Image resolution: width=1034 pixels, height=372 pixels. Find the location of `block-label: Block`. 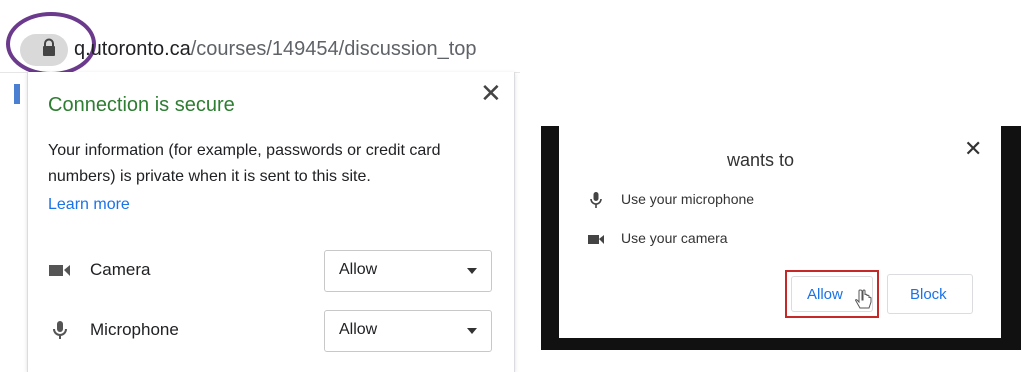

block-label: Block is located at coordinates (928, 294).